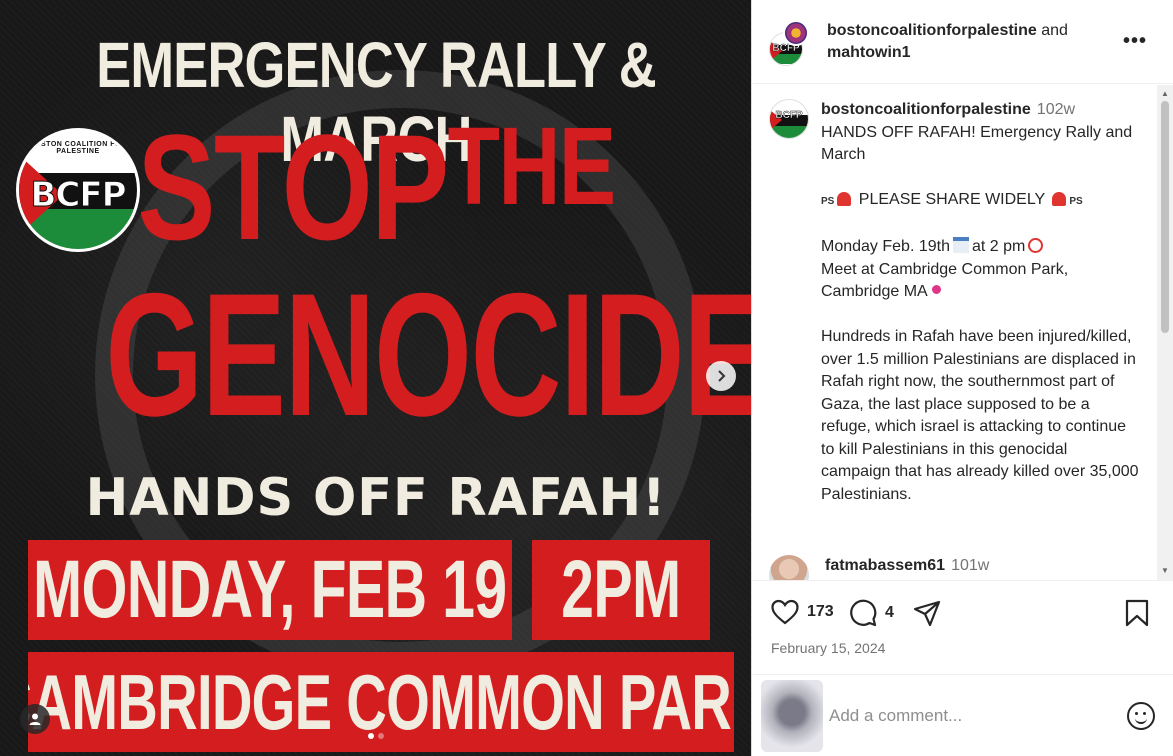 The width and height of the screenshot is (1173, 756). I want to click on poster-hands-off: HANDS OFF RAFAH!, so click(376, 498).